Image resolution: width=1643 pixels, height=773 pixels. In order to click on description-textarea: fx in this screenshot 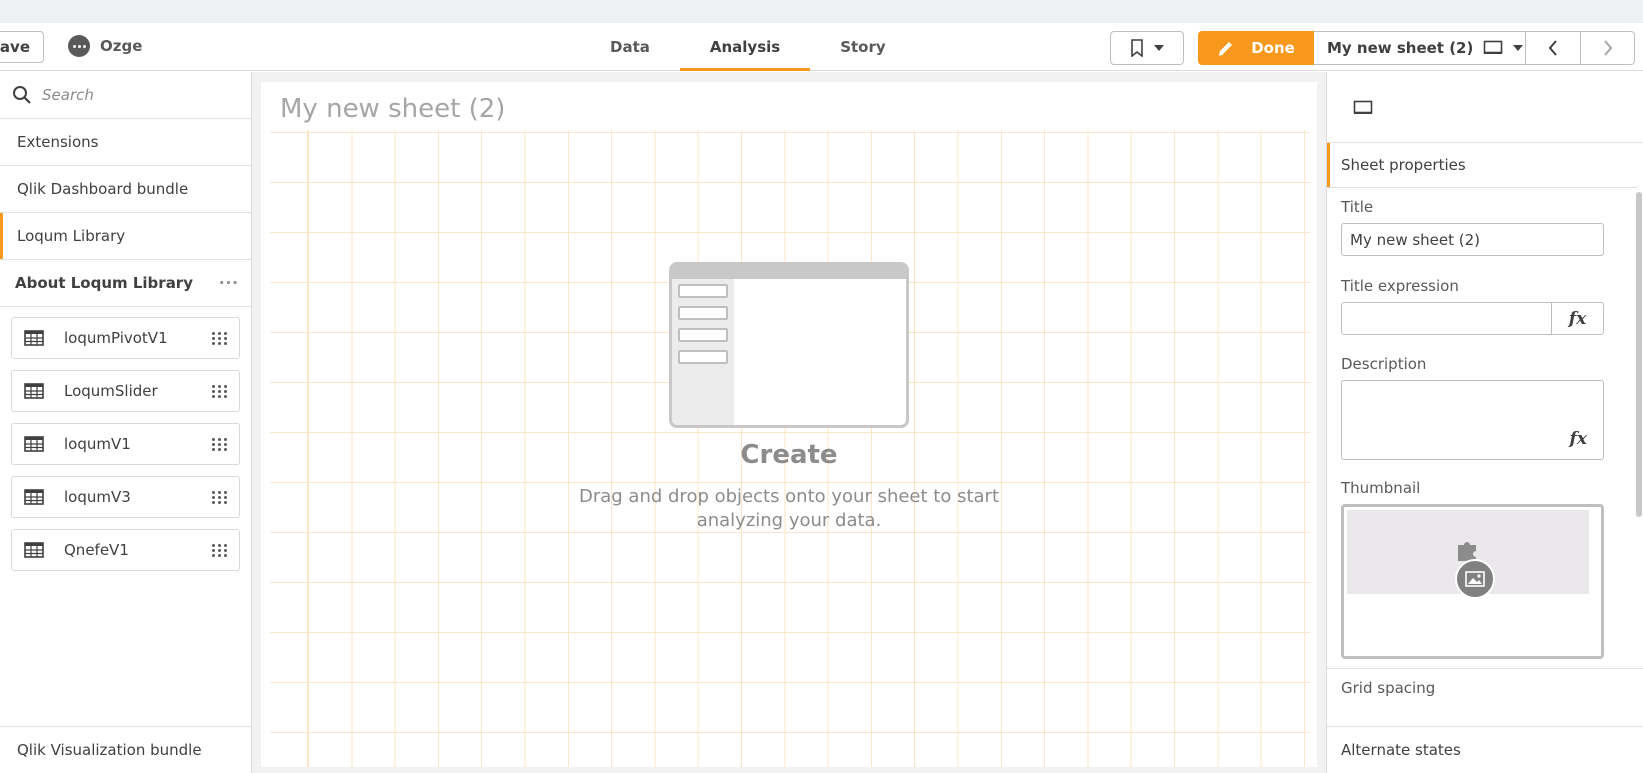, I will do `click(1472, 420)`.